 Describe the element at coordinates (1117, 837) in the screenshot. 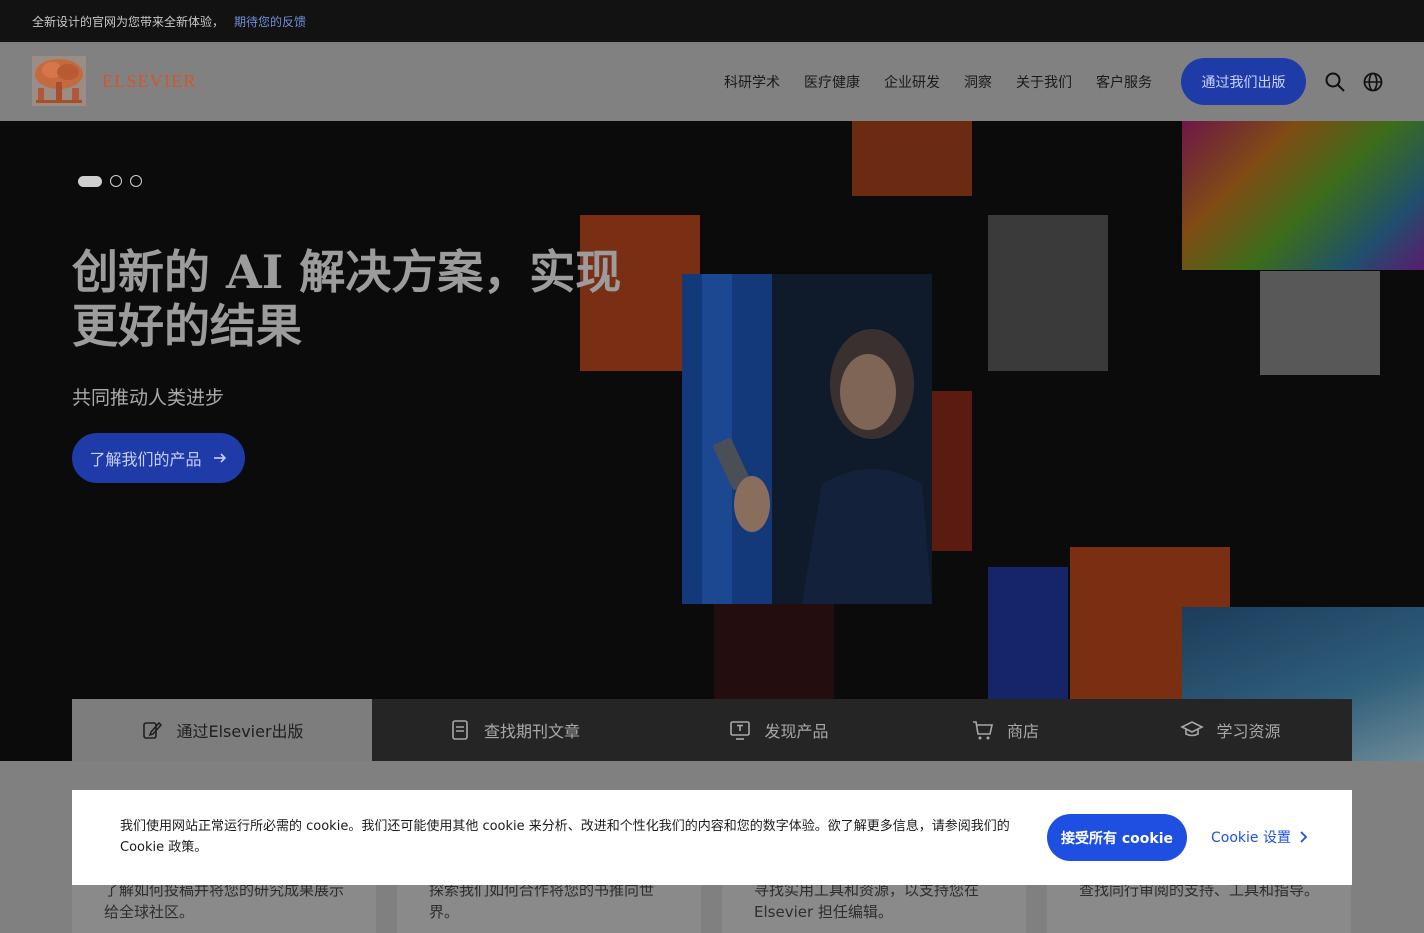

I see `accept-all-cookies-button: 接受所有 cookie` at that location.